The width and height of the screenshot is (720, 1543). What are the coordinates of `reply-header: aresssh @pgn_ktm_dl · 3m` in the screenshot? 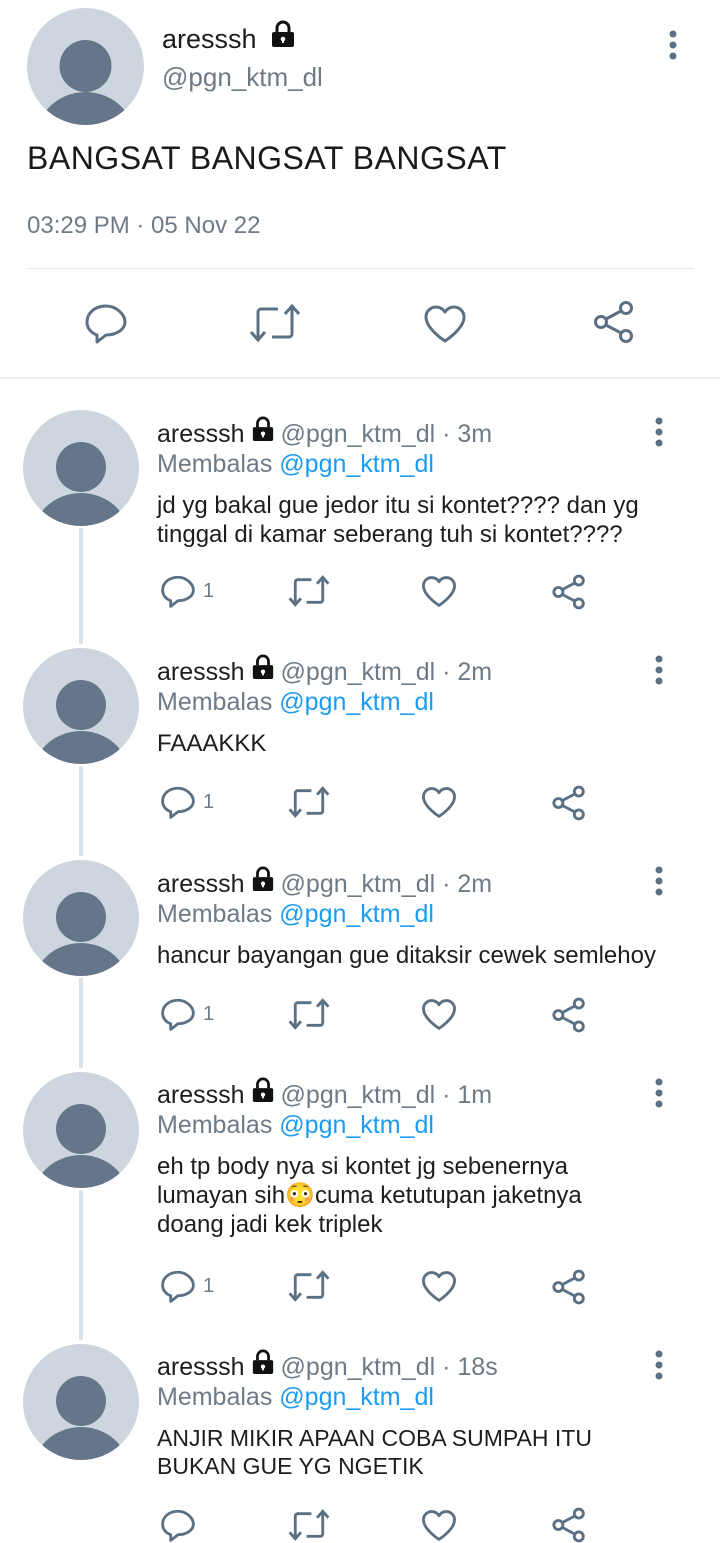 It's located at (325, 434).